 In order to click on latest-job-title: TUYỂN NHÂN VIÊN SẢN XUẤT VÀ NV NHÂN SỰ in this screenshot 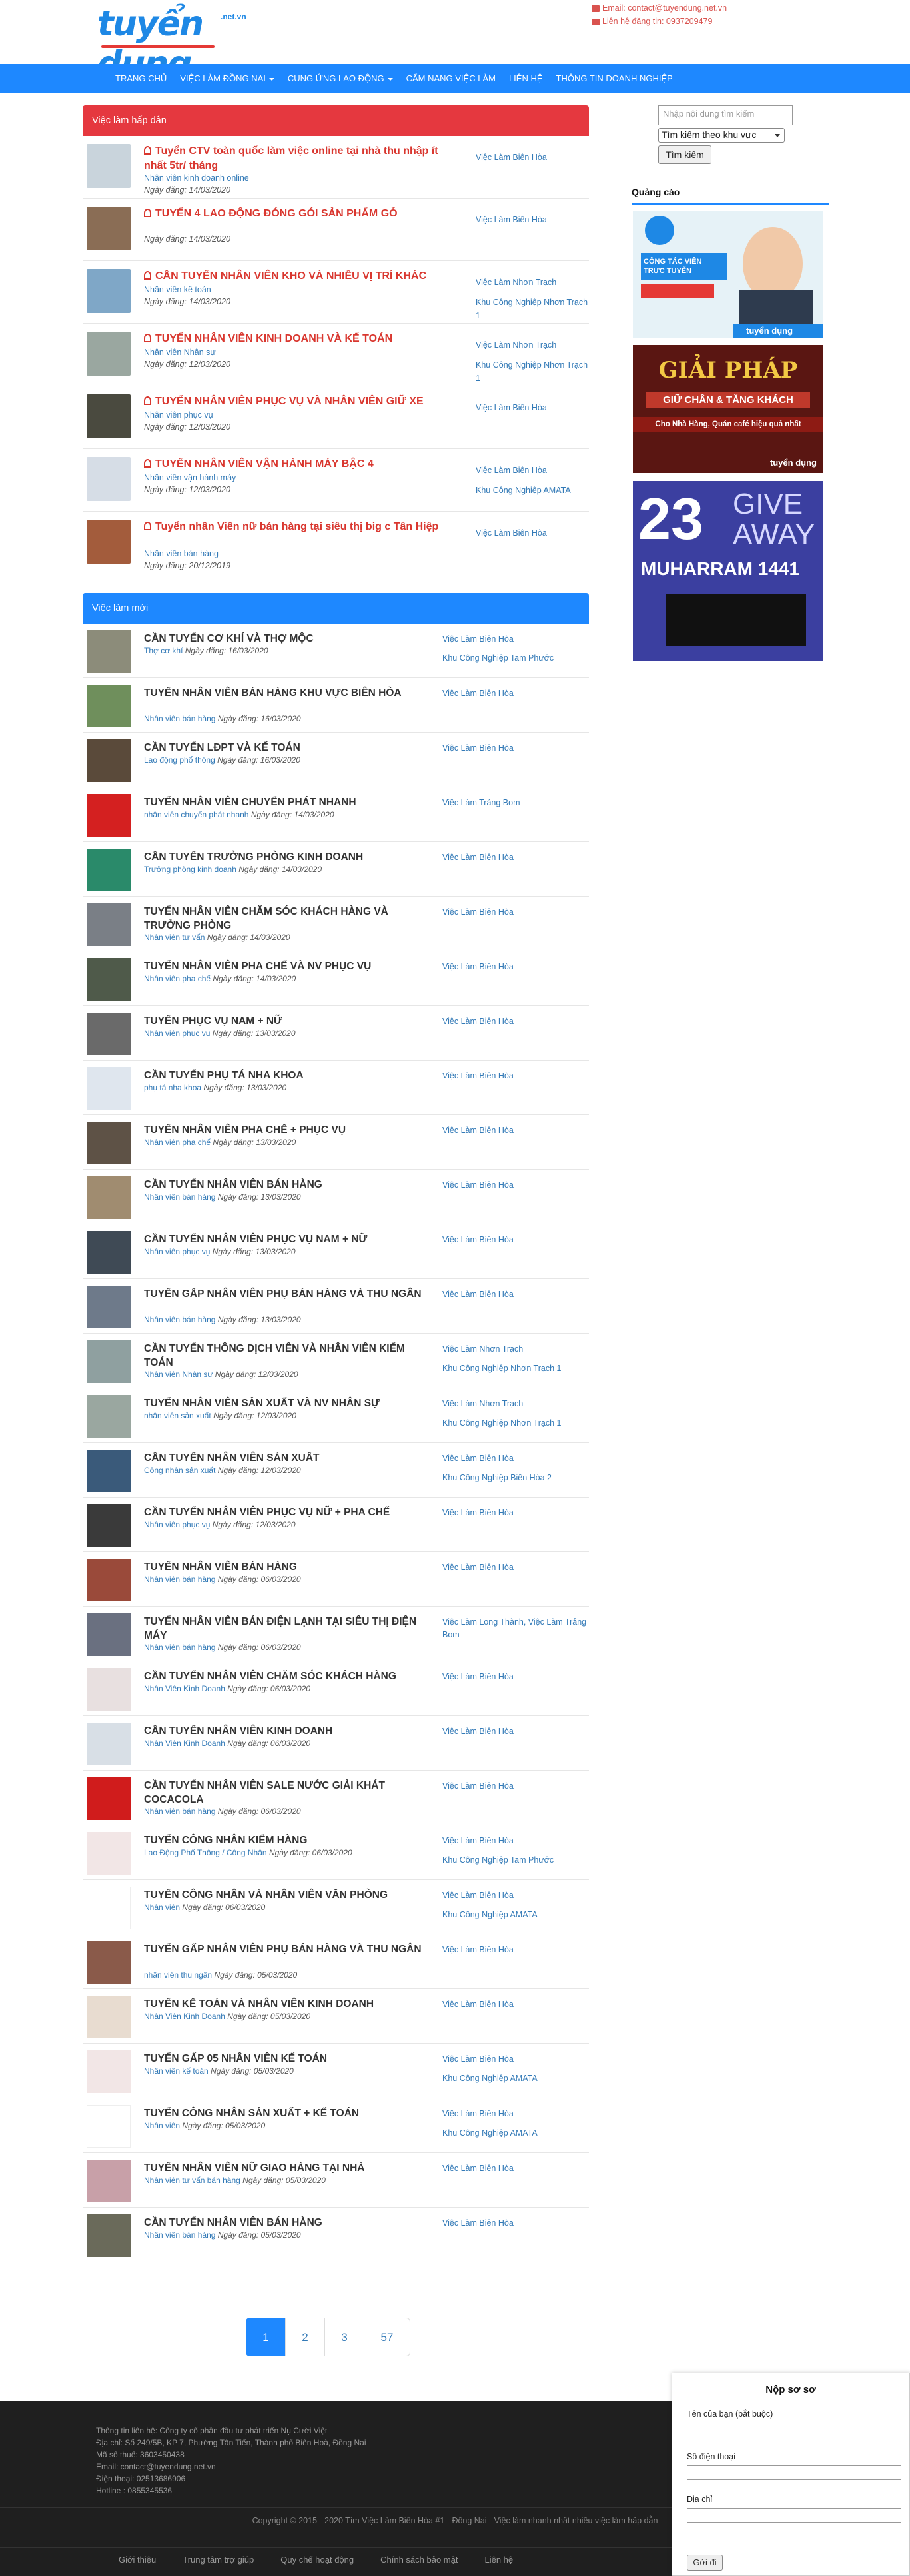, I will do `click(284, 1403)`.